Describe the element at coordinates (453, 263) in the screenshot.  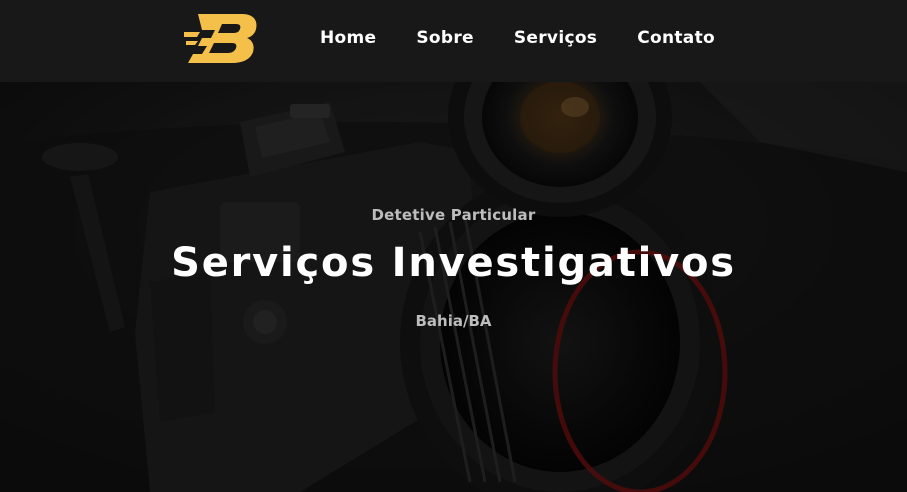
I see `hero-title: Serviços Investigativos` at that location.